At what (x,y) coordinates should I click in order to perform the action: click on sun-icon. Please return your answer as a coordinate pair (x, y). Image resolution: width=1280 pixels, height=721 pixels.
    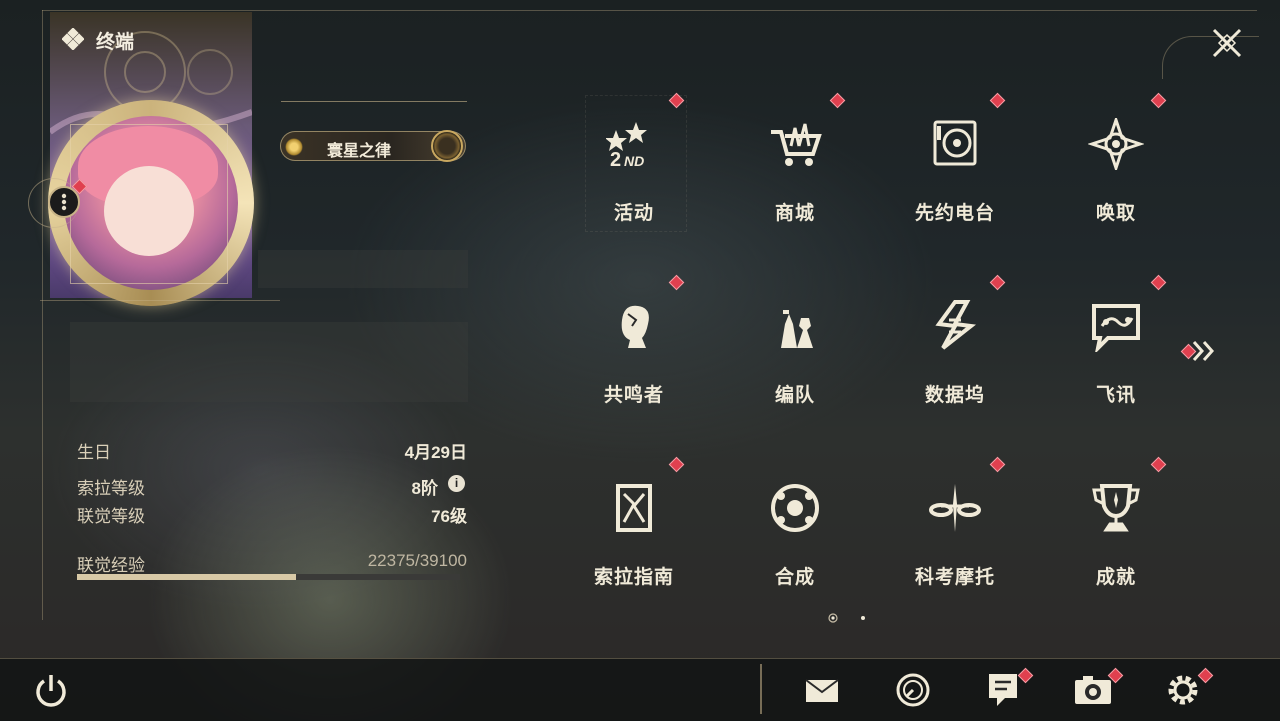
    Looking at the image, I should click on (294, 147).